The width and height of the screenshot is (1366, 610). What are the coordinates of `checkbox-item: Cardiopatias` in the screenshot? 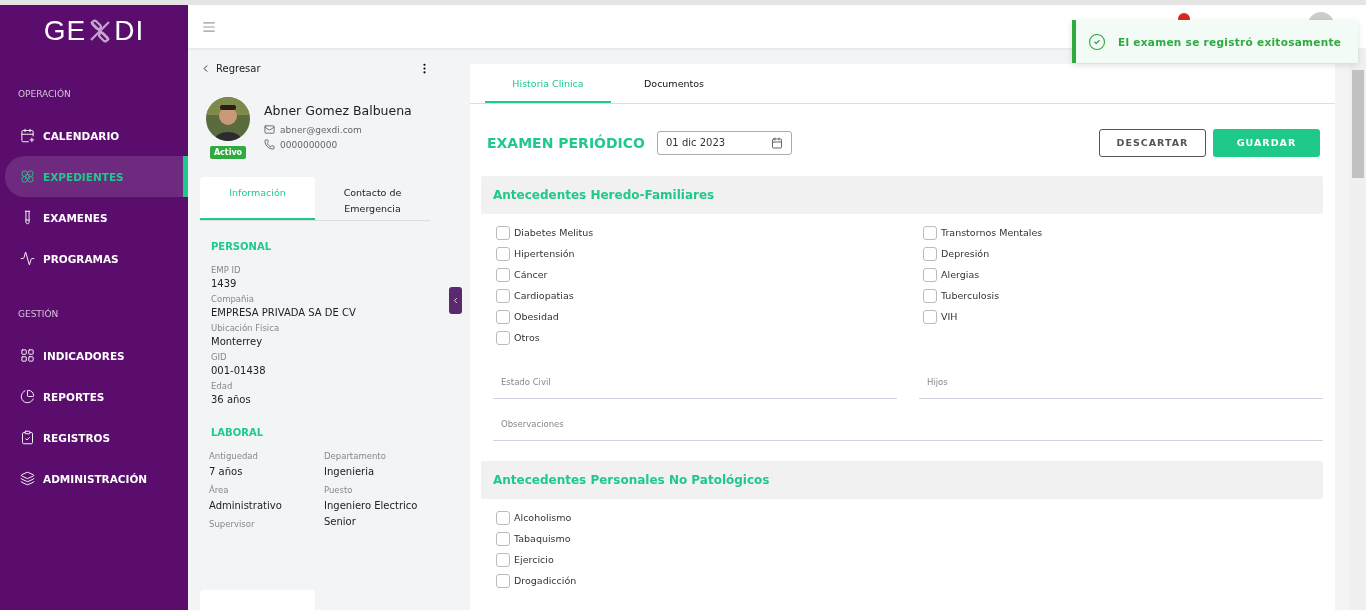 It's located at (709, 295).